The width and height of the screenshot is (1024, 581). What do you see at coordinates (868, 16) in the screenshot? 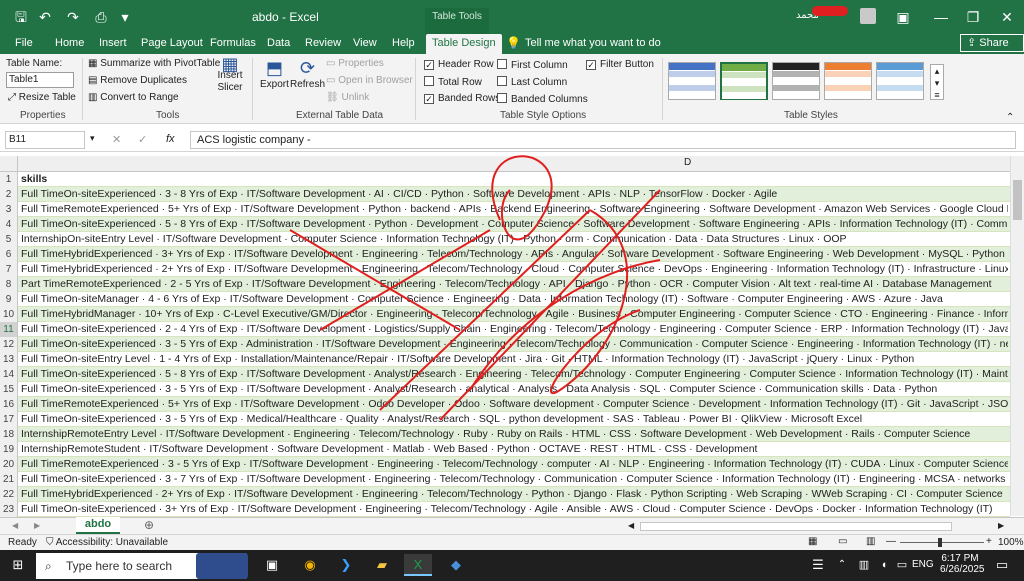
I see `avatar` at bounding box center [868, 16].